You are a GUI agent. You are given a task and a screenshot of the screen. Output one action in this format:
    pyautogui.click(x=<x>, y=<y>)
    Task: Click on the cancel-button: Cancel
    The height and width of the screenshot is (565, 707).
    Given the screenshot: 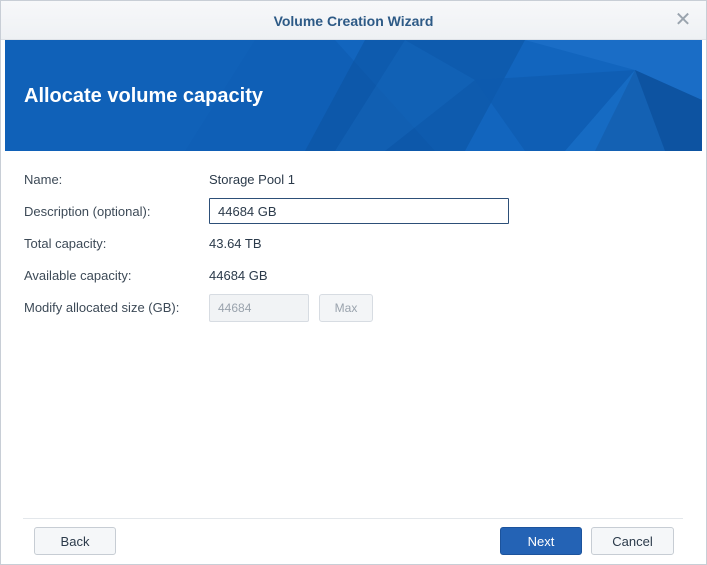 What is the action you would take?
    pyautogui.click(x=632, y=541)
    